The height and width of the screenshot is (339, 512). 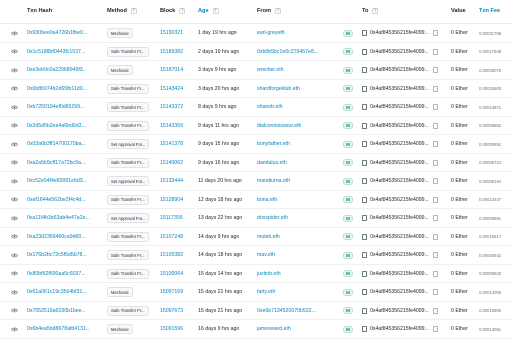 I want to click on from-address-link: bona.eth, so click(x=295, y=200).